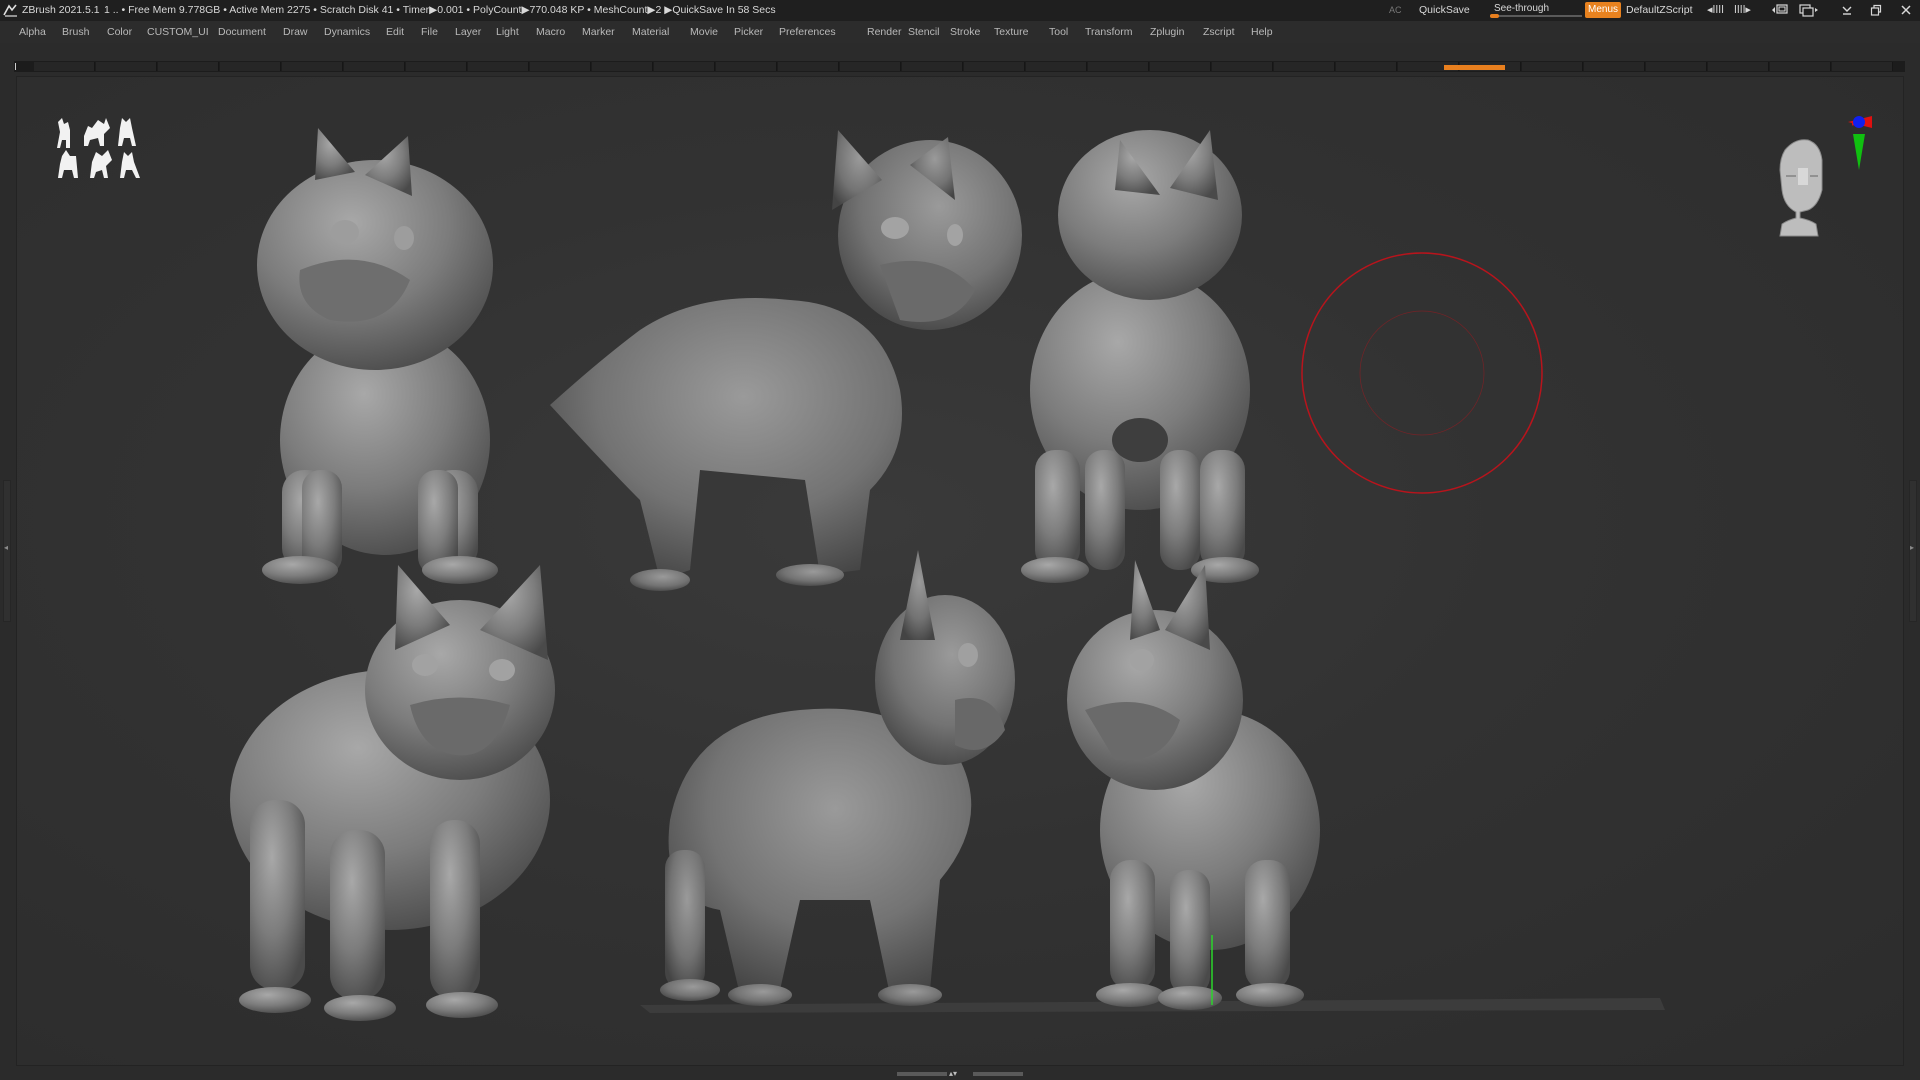 The height and width of the screenshot is (1080, 1920). What do you see at coordinates (1603, 10) in the screenshot?
I see `menus-toggle-button: Menus` at bounding box center [1603, 10].